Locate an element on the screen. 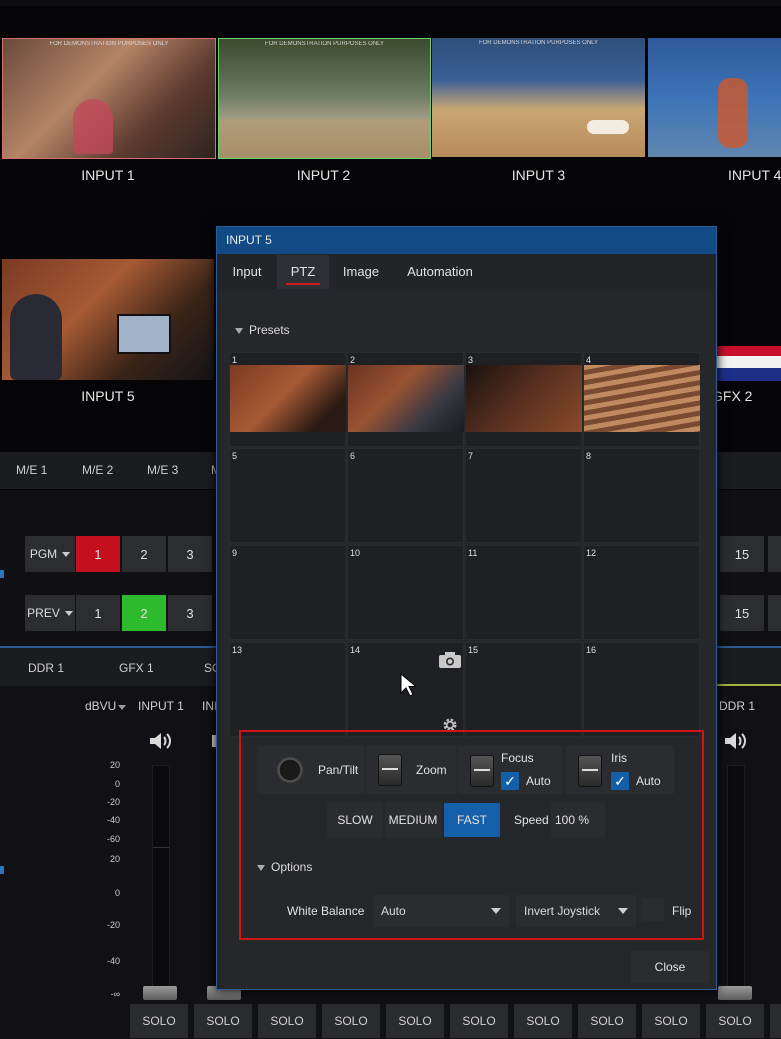 The height and width of the screenshot is (1039, 781). preset-slot-3: 3 is located at coordinates (523, 399).